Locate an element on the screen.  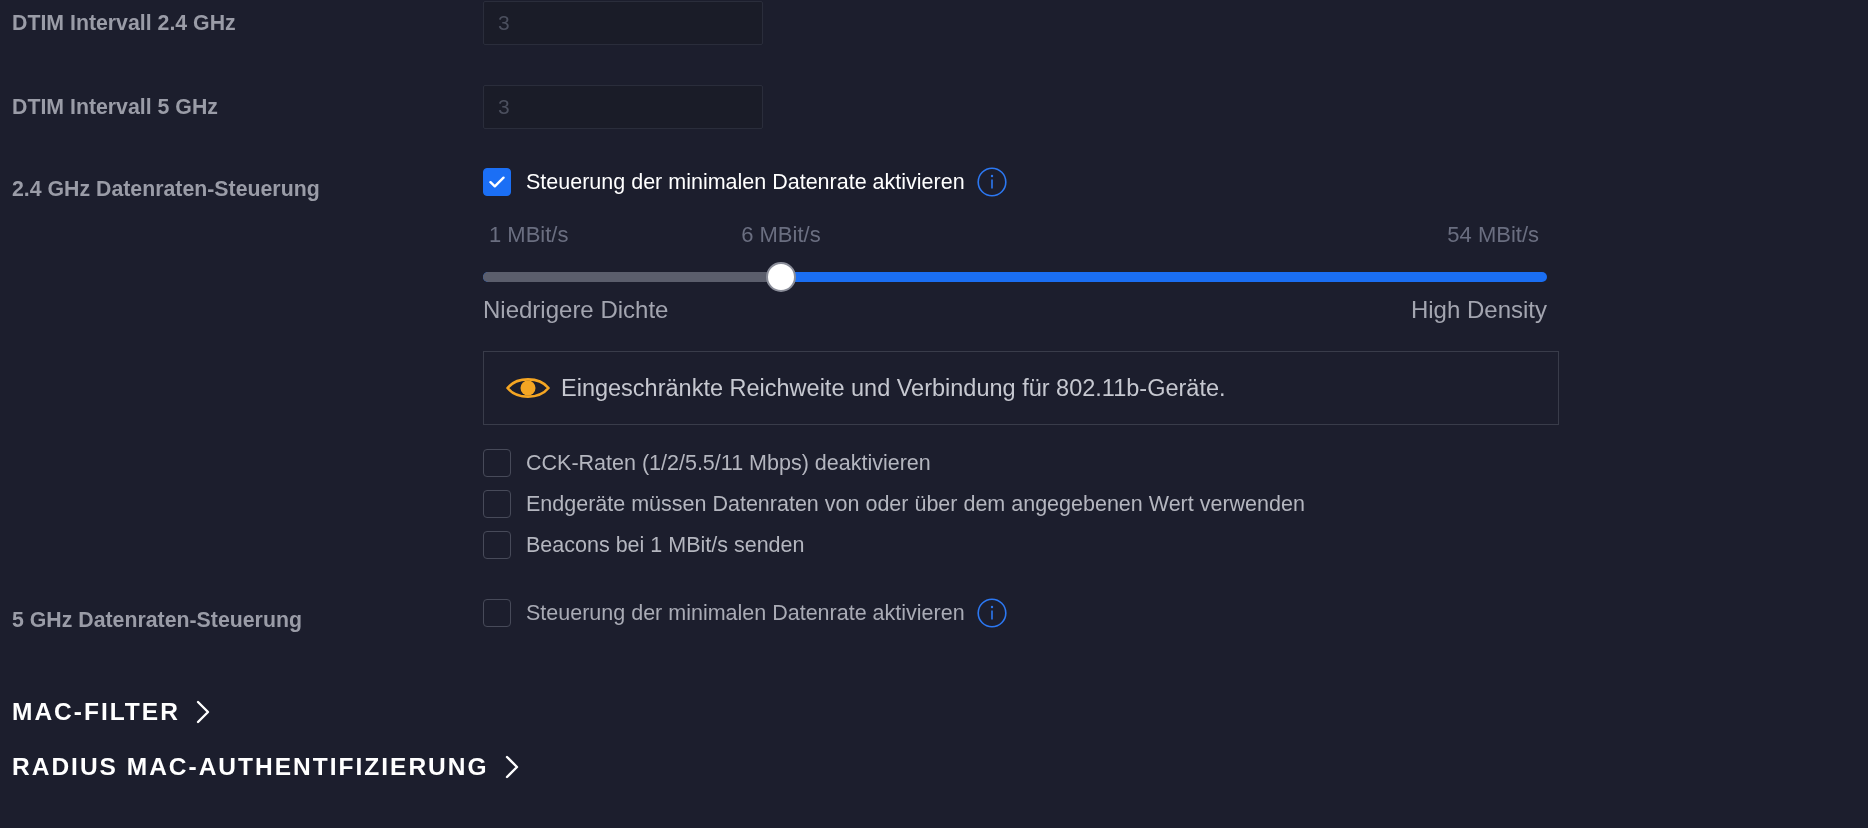
check-icon is located at coordinates (497, 182).